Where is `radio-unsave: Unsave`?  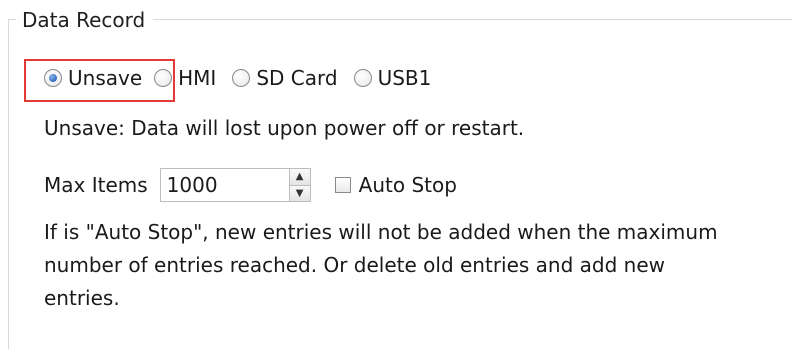 radio-unsave: Unsave is located at coordinates (93, 78).